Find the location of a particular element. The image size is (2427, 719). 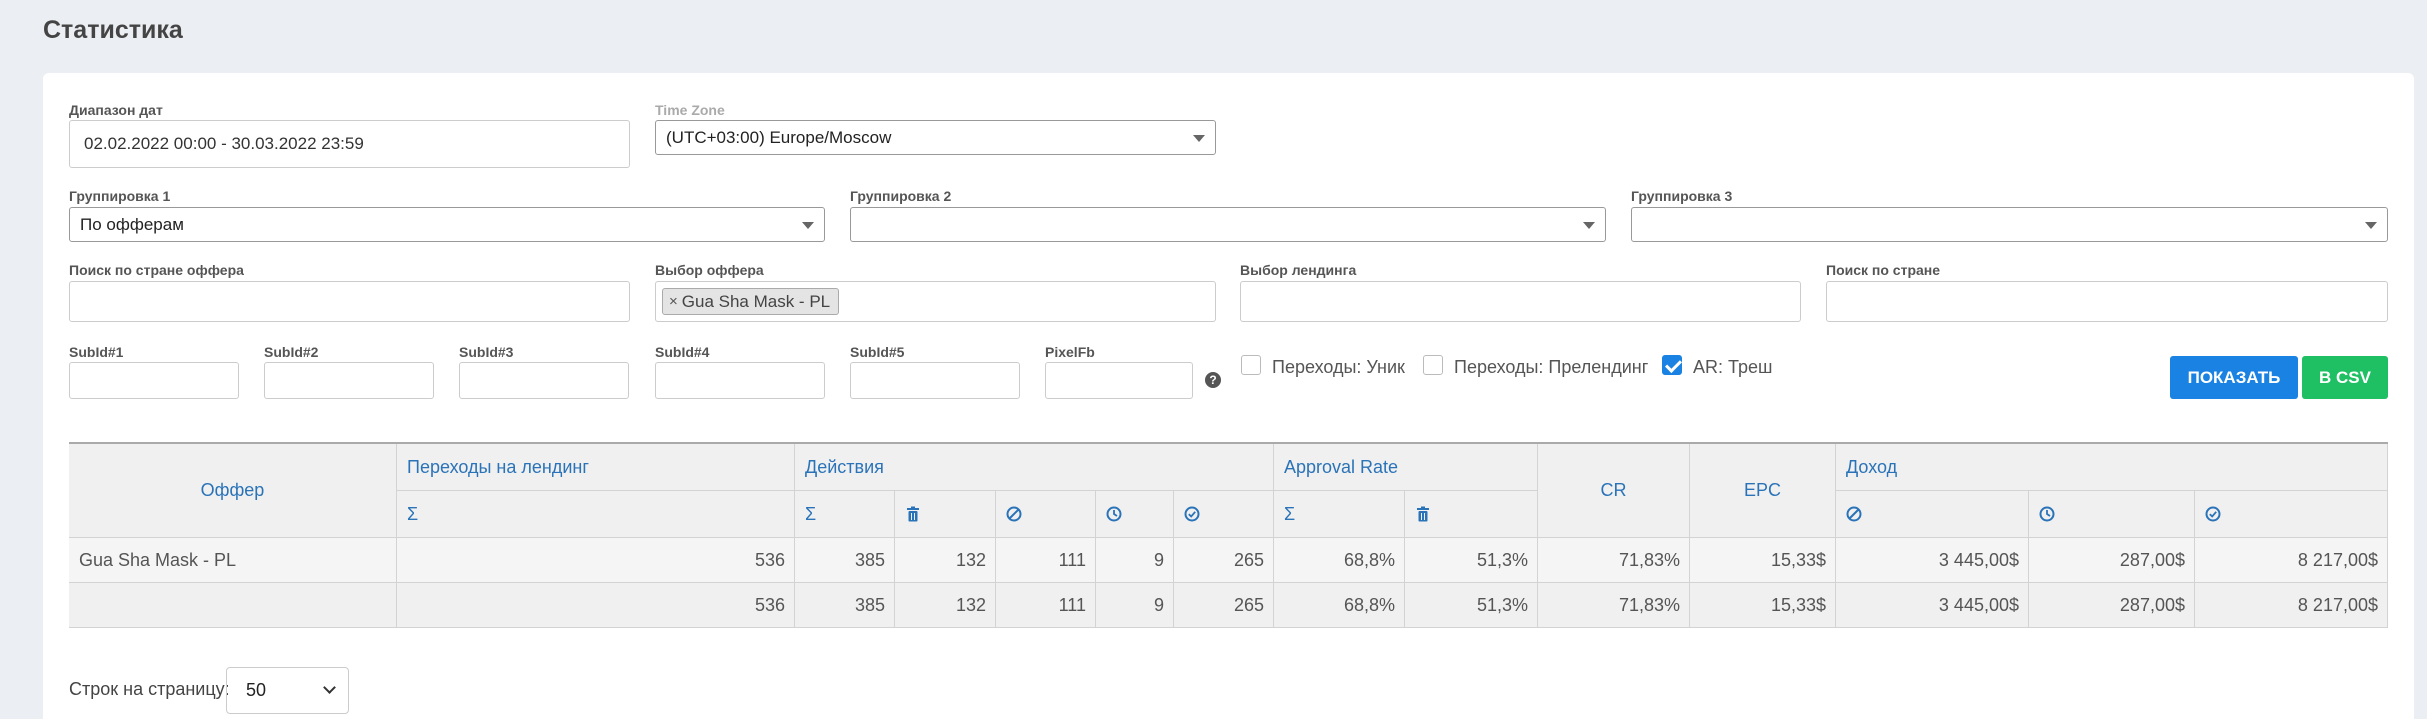

header-actions: Действия is located at coordinates (1034, 467).